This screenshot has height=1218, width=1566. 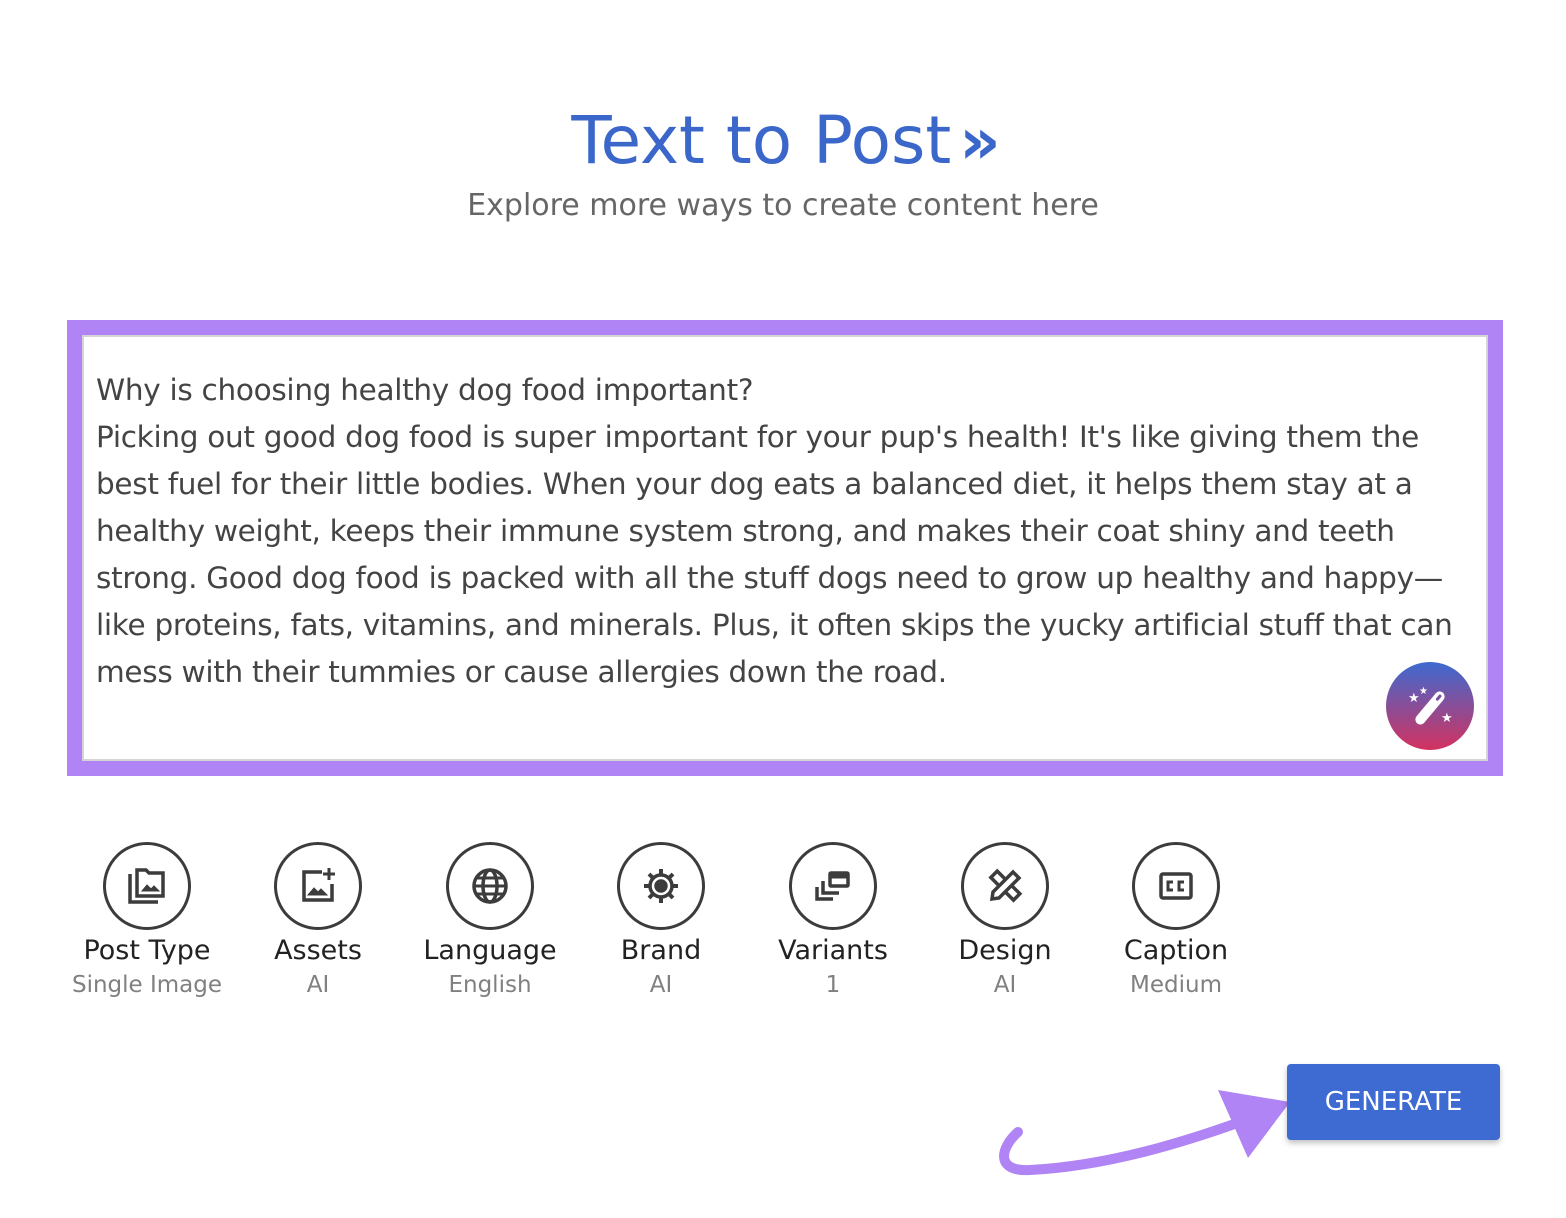 What do you see at coordinates (318, 950) in the screenshot?
I see `option-label: Assets` at bounding box center [318, 950].